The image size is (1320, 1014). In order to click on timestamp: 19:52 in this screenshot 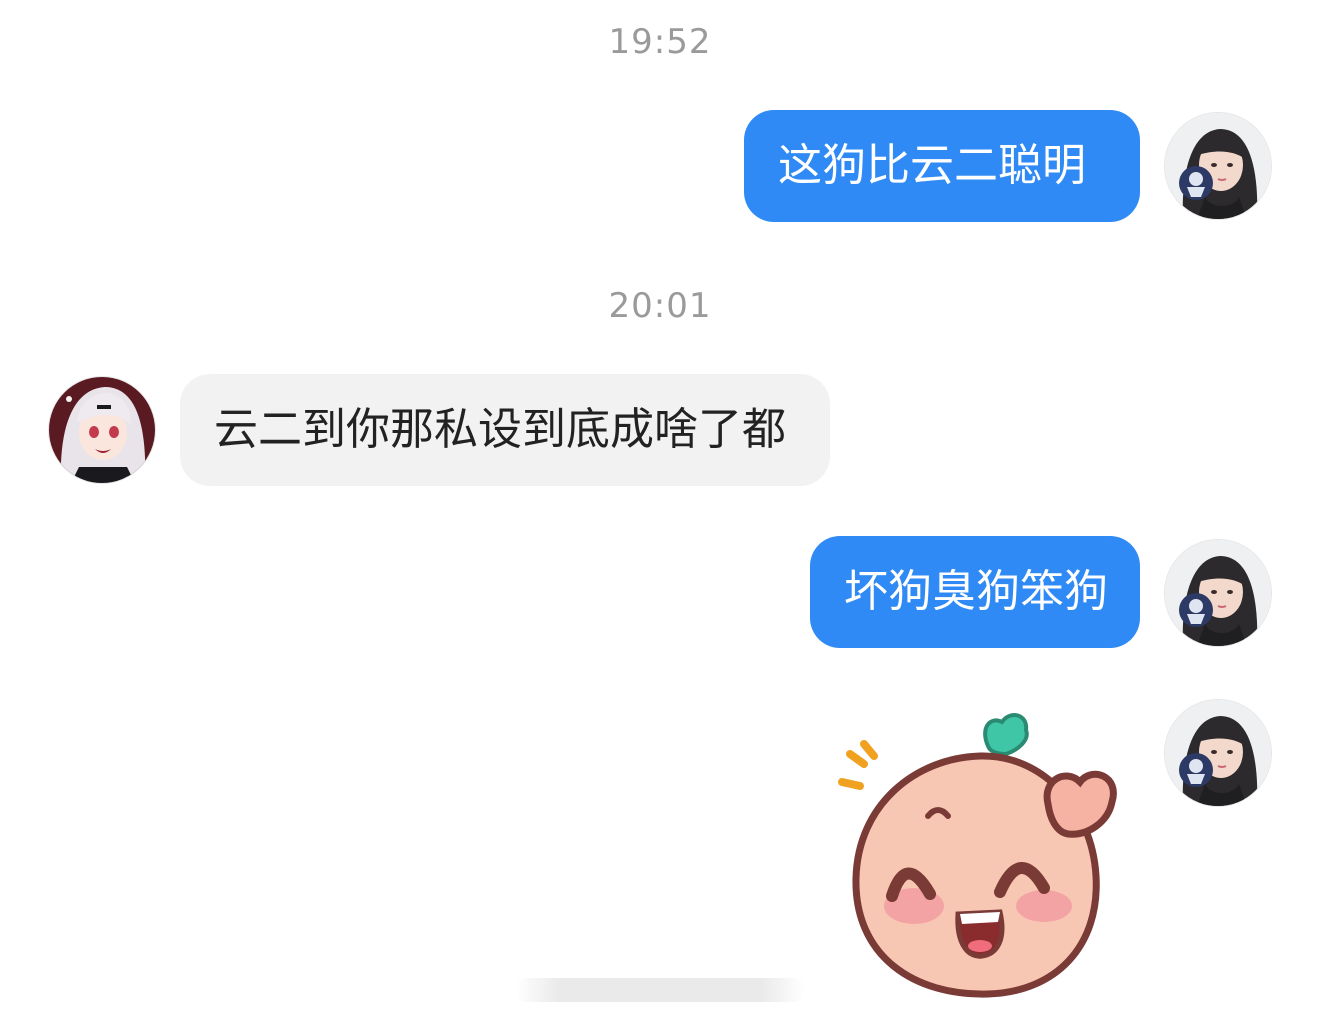, I will do `click(660, 42)`.